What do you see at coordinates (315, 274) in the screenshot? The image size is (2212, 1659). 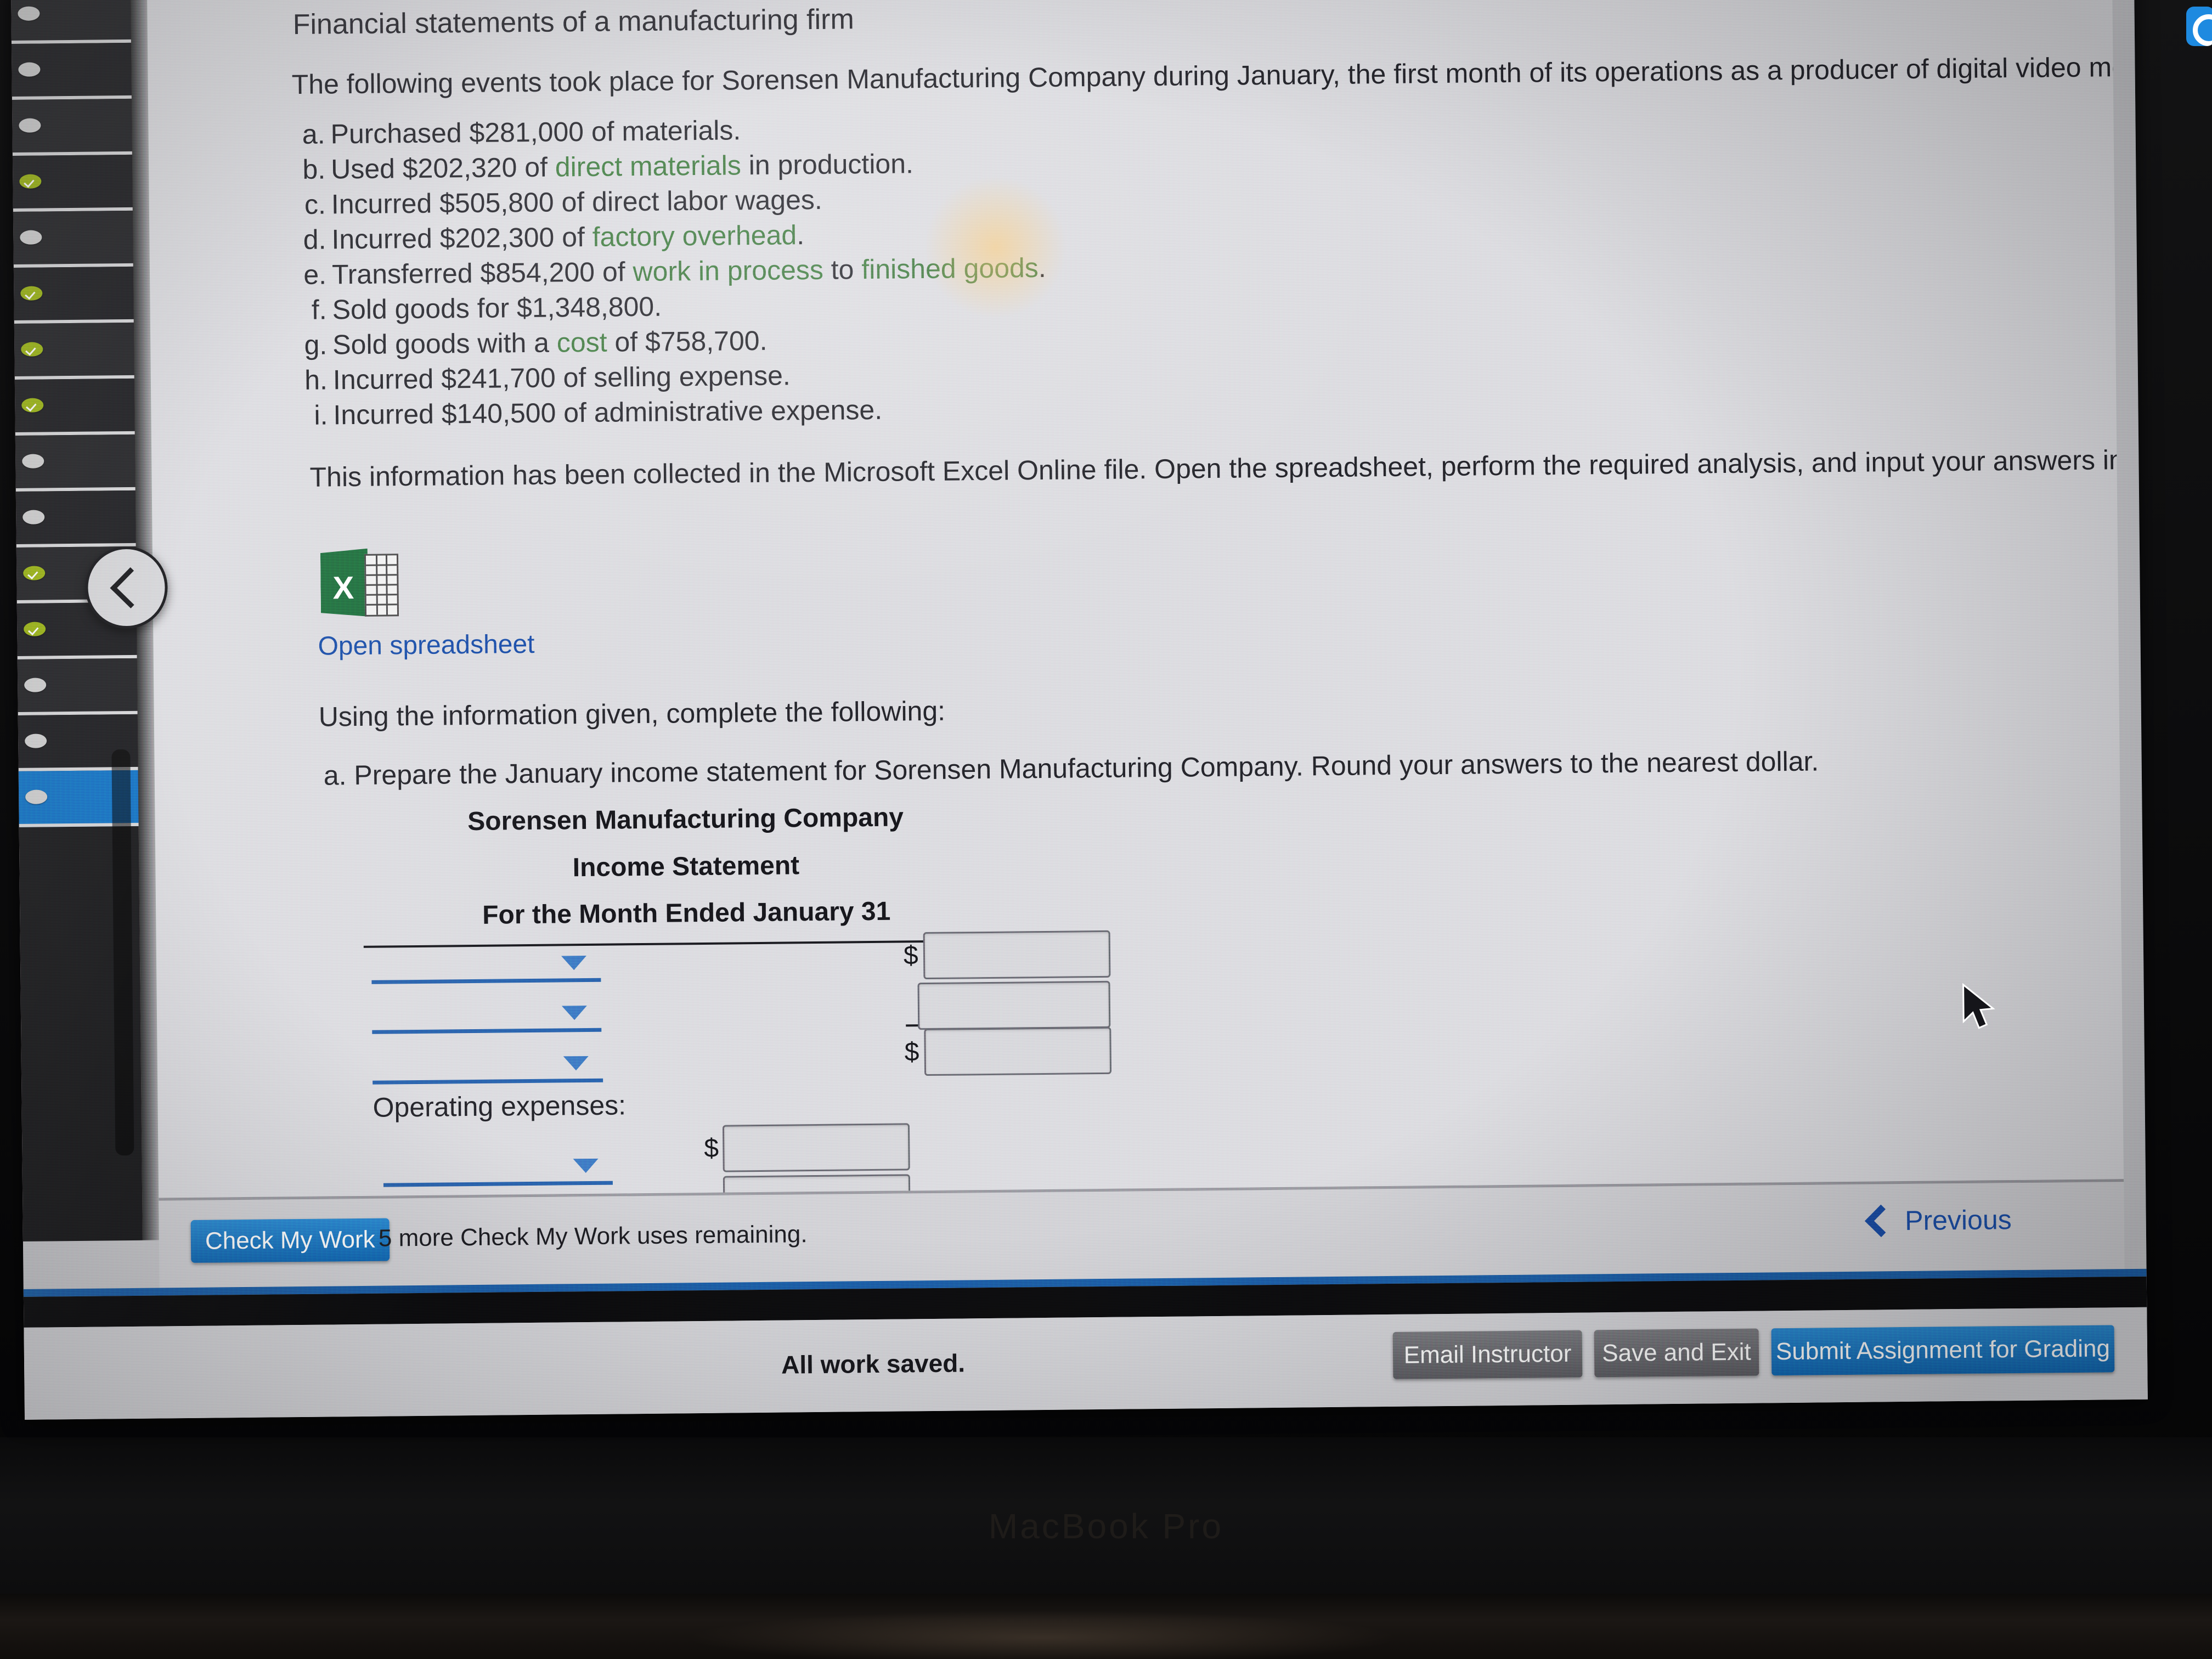 I see `event-label: e.` at bounding box center [315, 274].